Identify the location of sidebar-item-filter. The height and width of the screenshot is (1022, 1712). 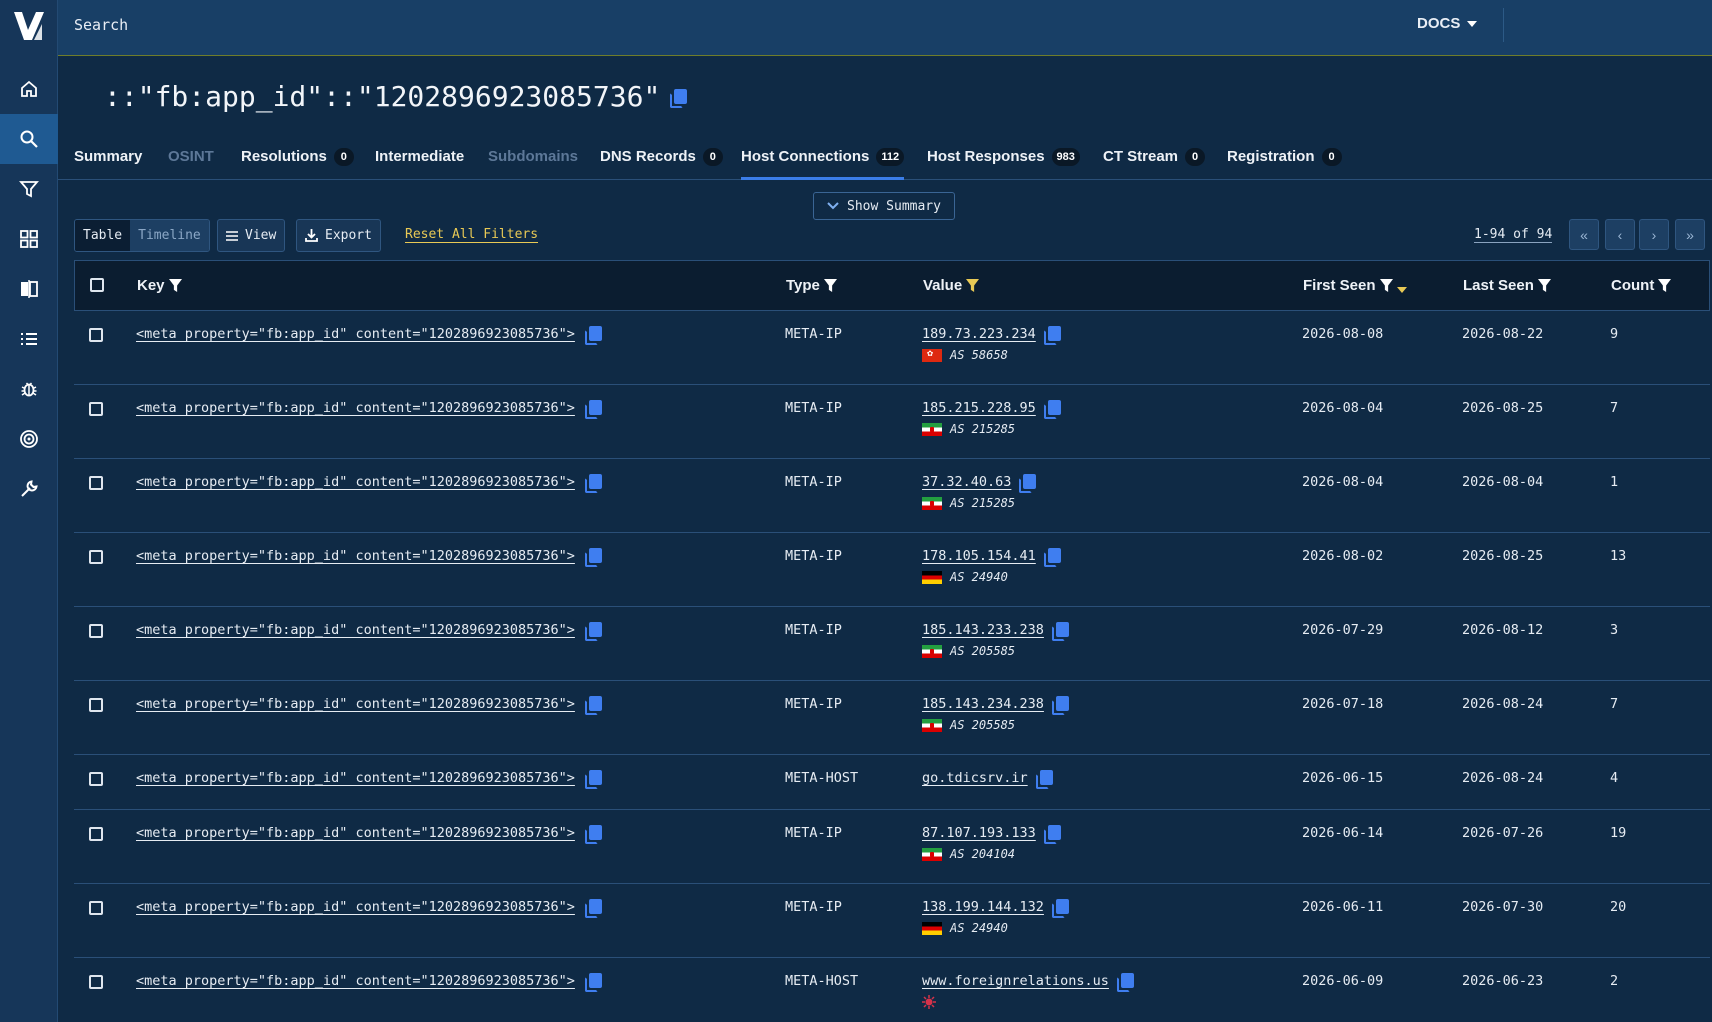
(29, 189).